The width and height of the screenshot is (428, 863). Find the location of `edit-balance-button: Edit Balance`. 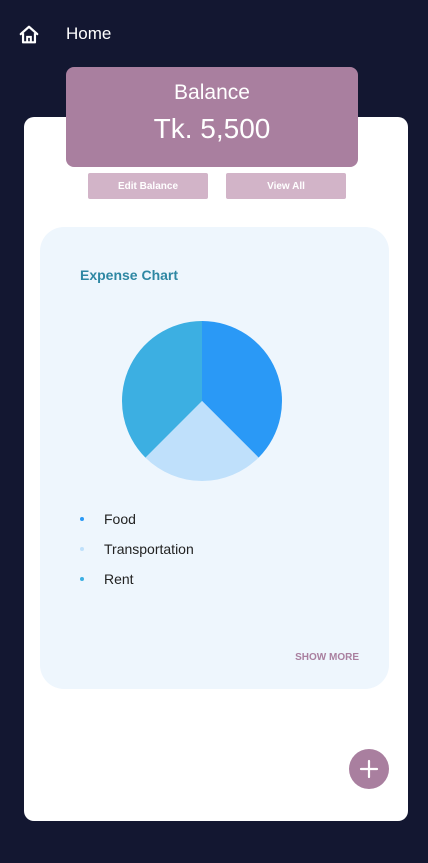

edit-balance-button: Edit Balance is located at coordinates (148, 186).